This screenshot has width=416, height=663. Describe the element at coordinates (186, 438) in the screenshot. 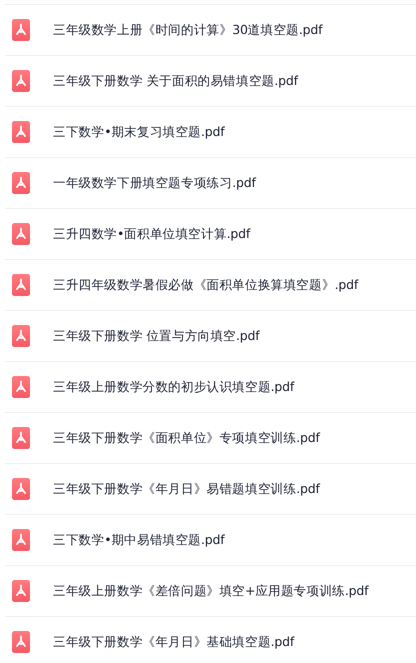

I see `file-name: 三年级下册数学《面积单位》专项填空训练.pdf` at that location.